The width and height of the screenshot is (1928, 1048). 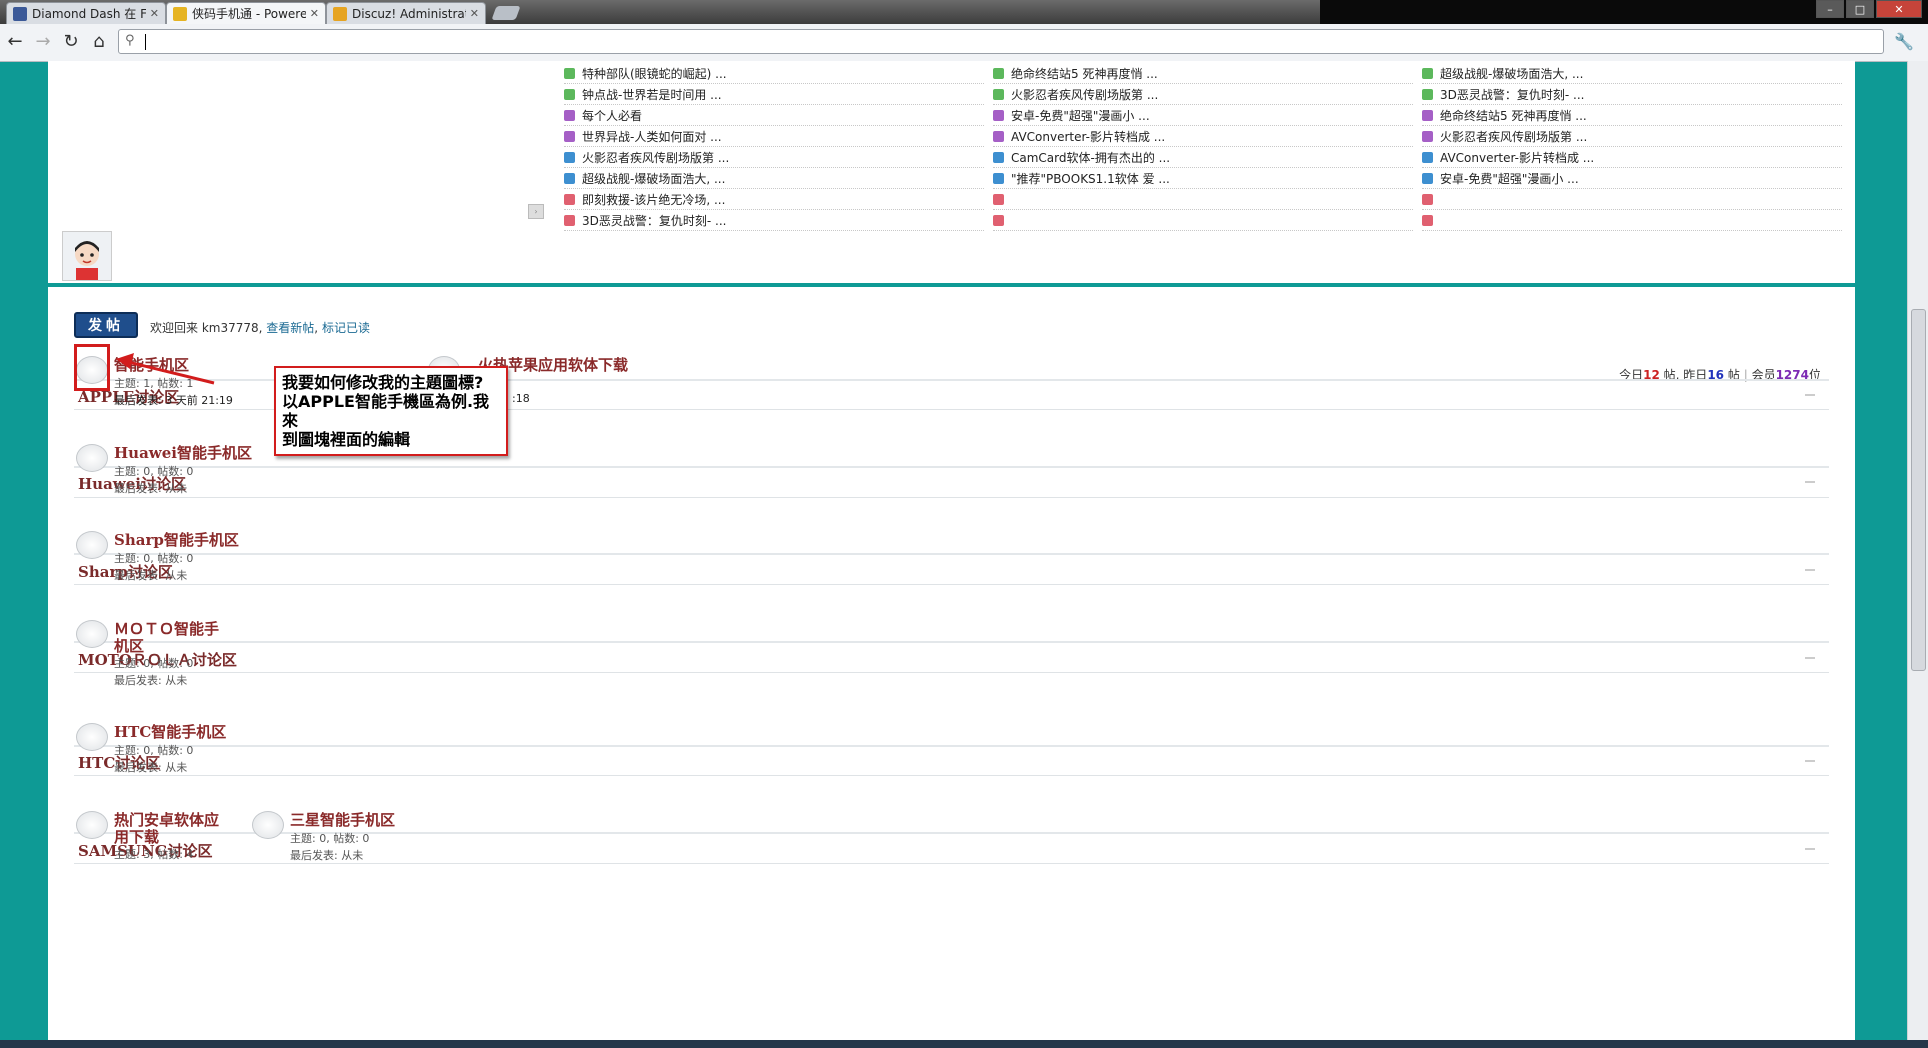 What do you see at coordinates (129, 645) in the screenshot?
I see `forum-name-link: 机区` at bounding box center [129, 645].